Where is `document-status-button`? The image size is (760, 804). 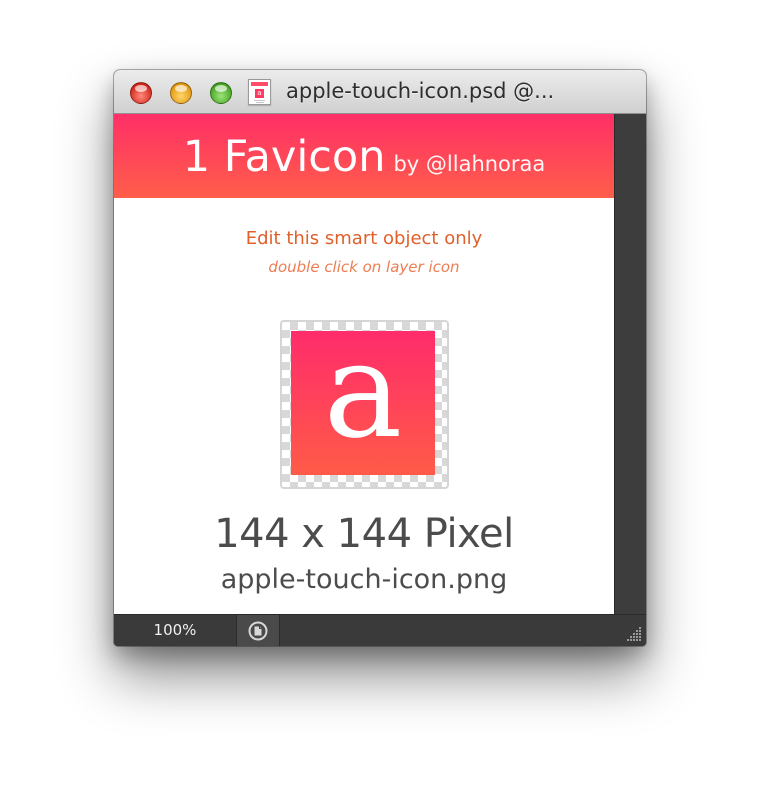
document-status-button is located at coordinates (258, 630).